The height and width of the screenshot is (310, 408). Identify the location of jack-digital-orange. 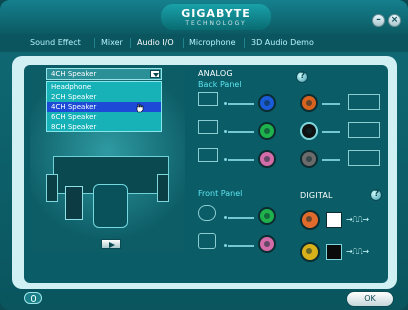
(310, 220).